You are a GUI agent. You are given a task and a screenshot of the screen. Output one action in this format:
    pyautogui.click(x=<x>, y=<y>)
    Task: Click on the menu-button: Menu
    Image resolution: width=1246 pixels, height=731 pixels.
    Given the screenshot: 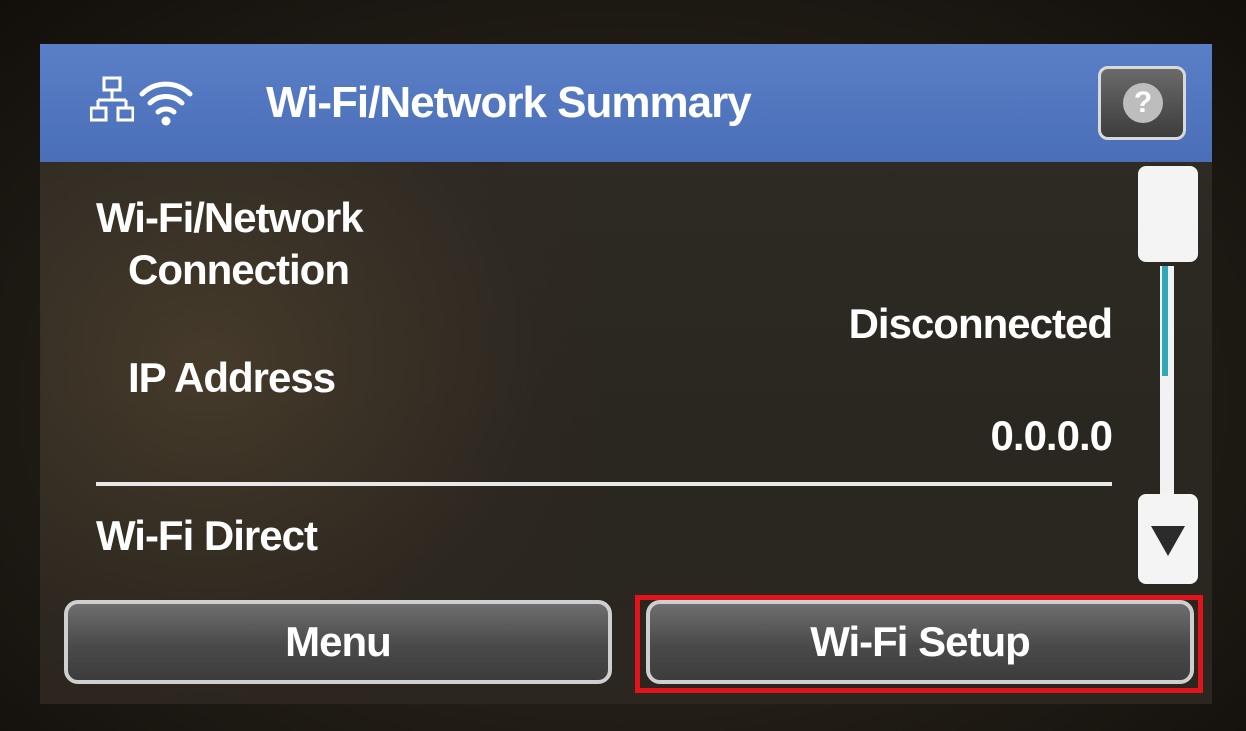 What is the action you would take?
    pyautogui.click(x=338, y=642)
    